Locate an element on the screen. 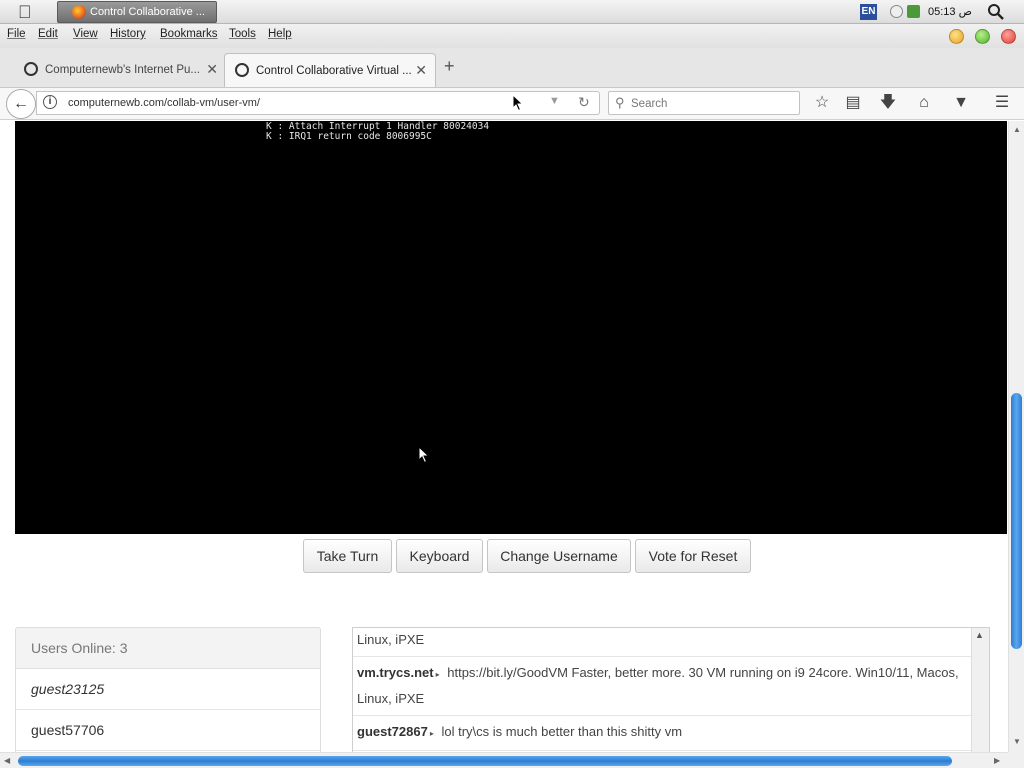  reload-icon: ↻ is located at coordinates (584, 102).